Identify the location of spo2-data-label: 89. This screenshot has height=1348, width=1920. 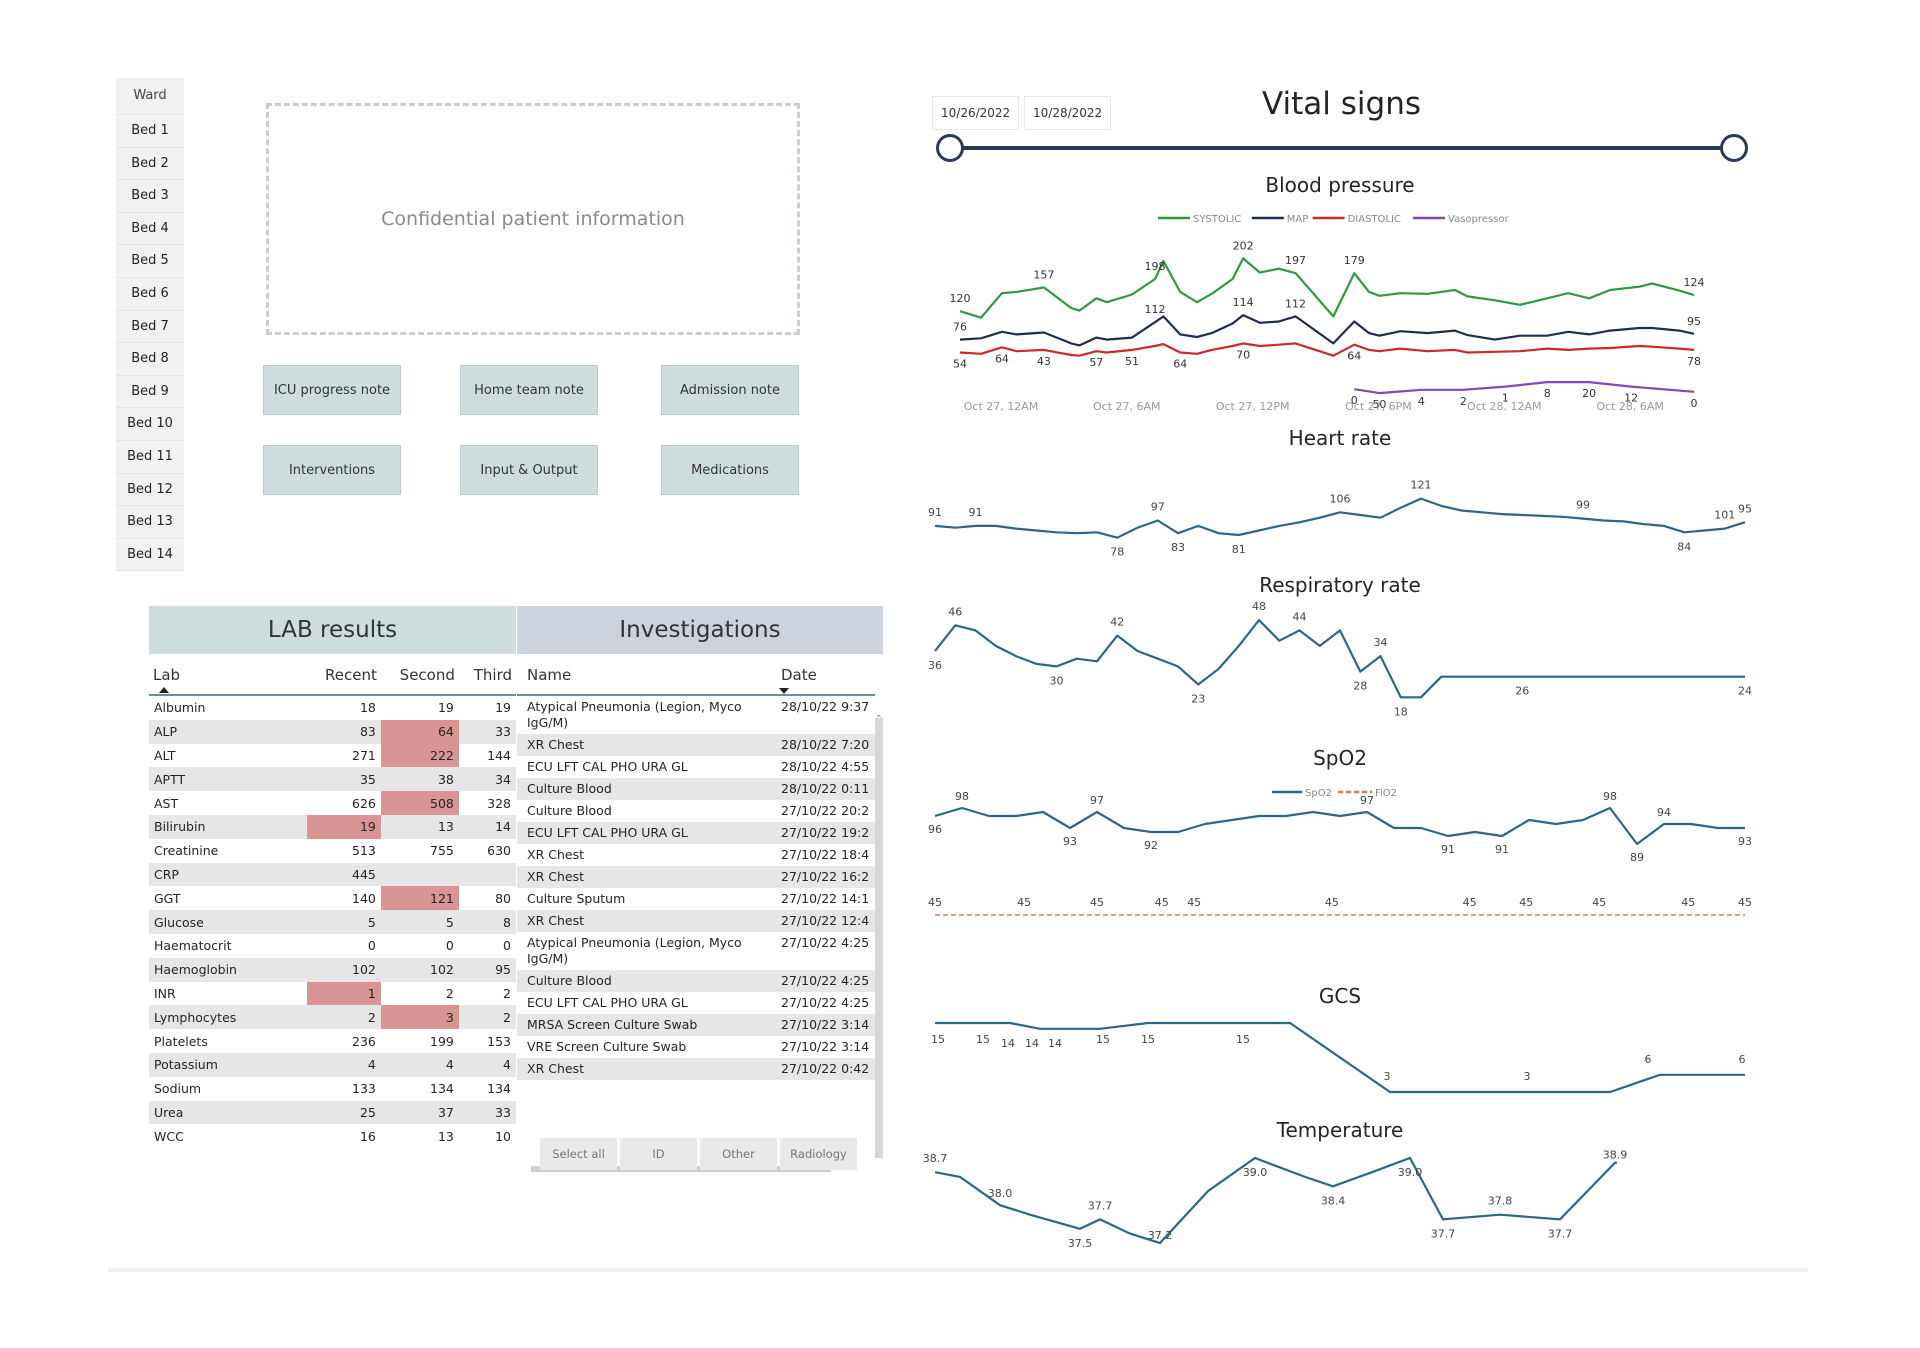
(1637, 857).